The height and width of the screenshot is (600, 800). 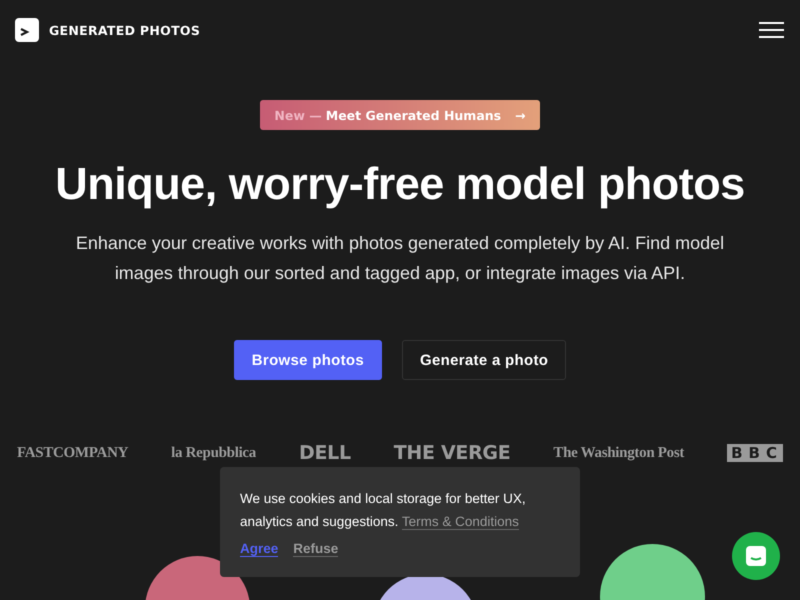 I want to click on logo-icon, so click(x=27, y=30).